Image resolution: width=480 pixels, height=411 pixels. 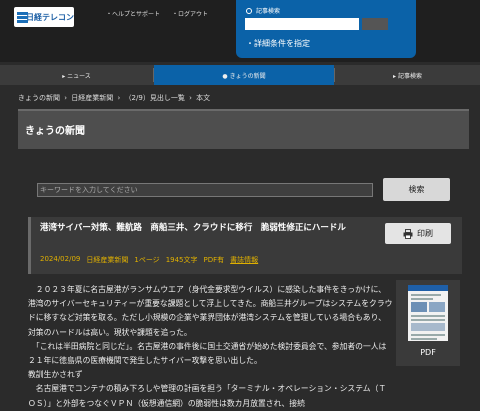 I want to click on article-paper: 日経産業新聞, so click(x=107, y=260).